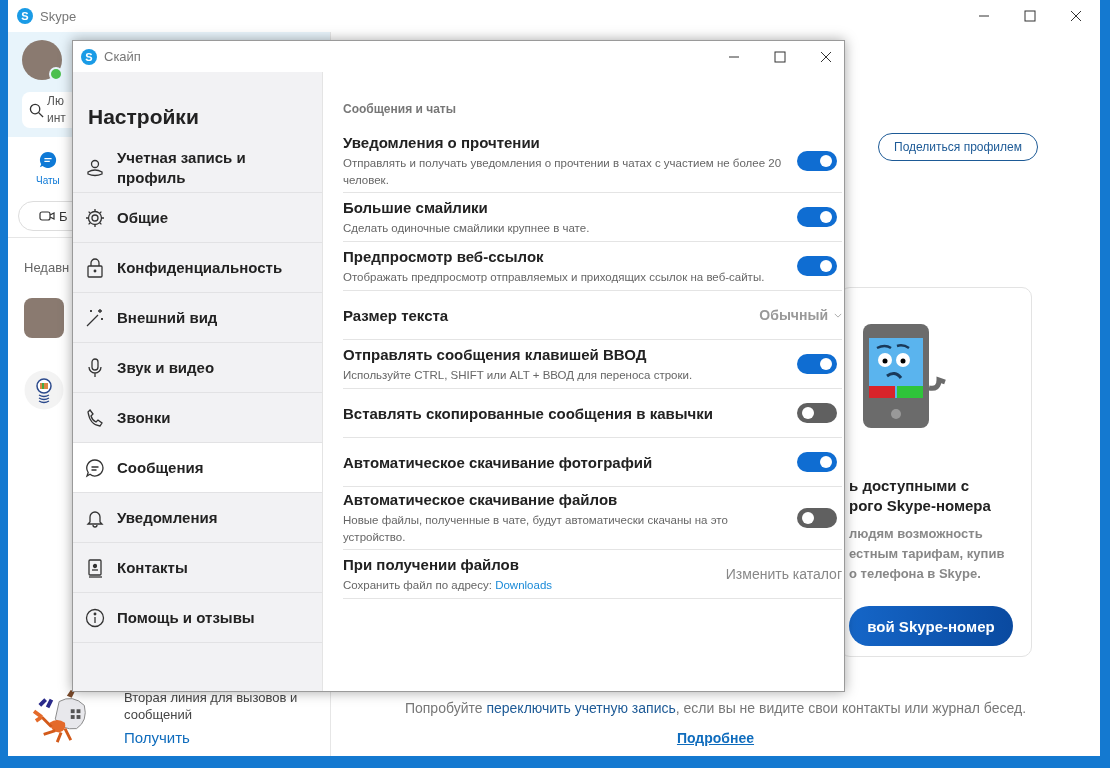 The height and width of the screenshot is (768, 1110). What do you see at coordinates (197, 468) in the screenshot?
I see `settings-menu-item: Сообщения` at bounding box center [197, 468].